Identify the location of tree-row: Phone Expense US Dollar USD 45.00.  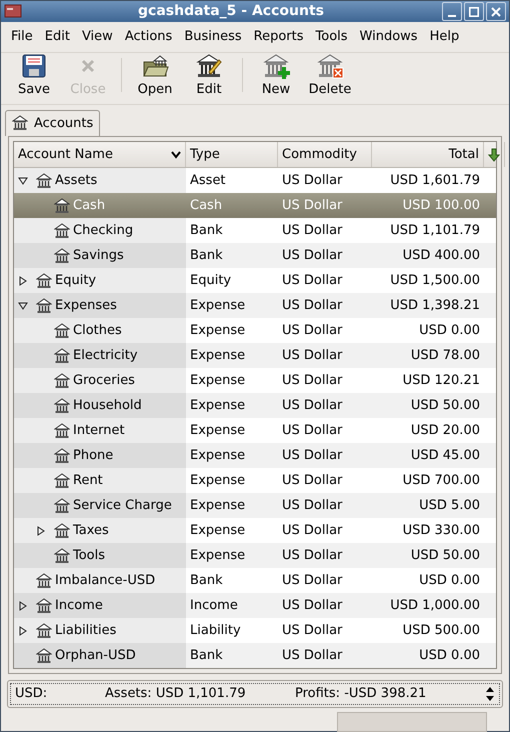
(255, 455).